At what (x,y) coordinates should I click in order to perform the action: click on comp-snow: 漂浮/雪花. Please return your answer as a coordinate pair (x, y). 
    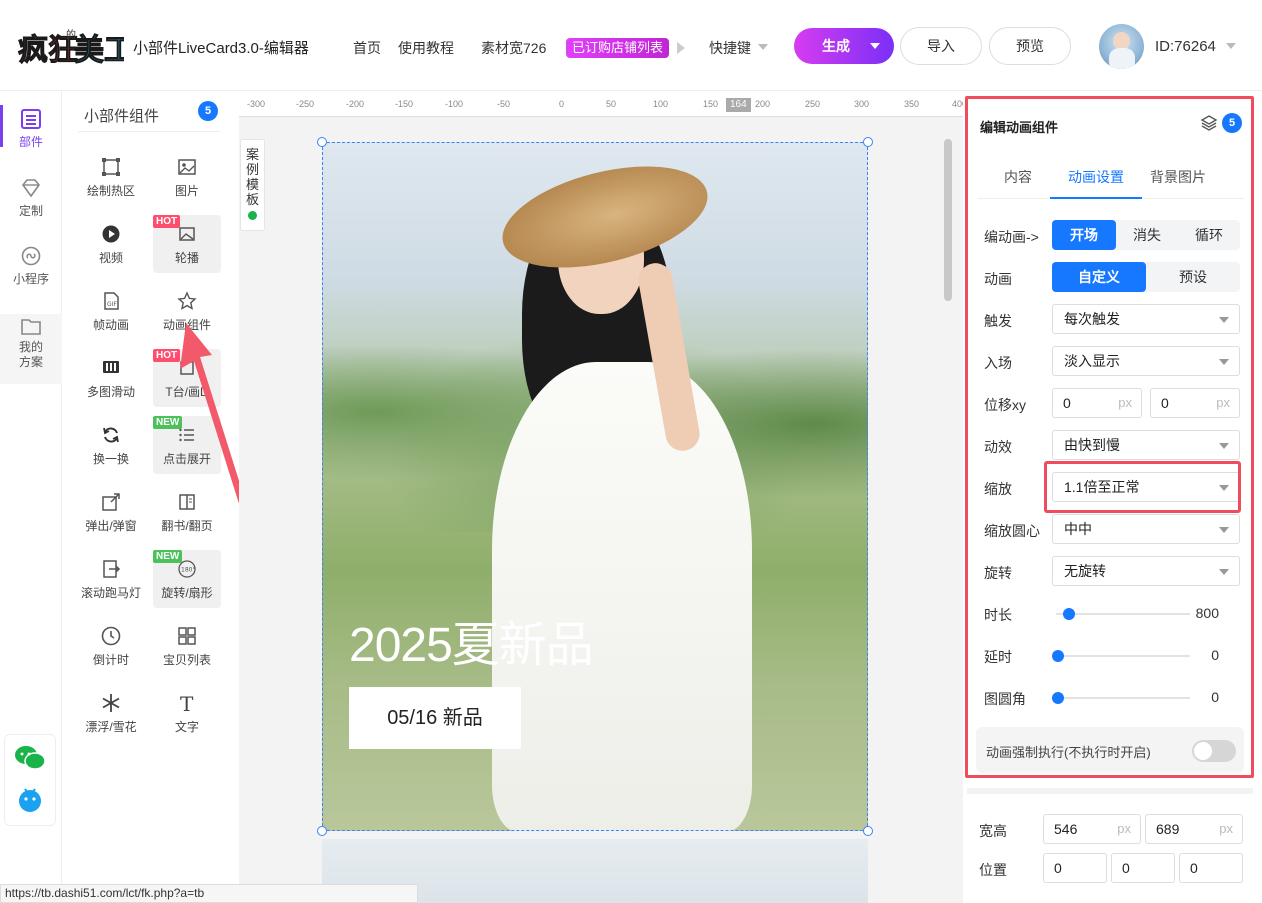
    Looking at the image, I should click on (111, 713).